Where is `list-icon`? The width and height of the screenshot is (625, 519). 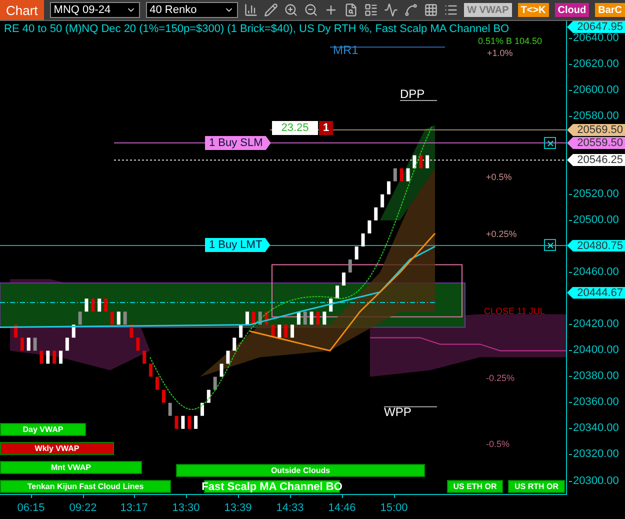
list-icon is located at coordinates (451, 10).